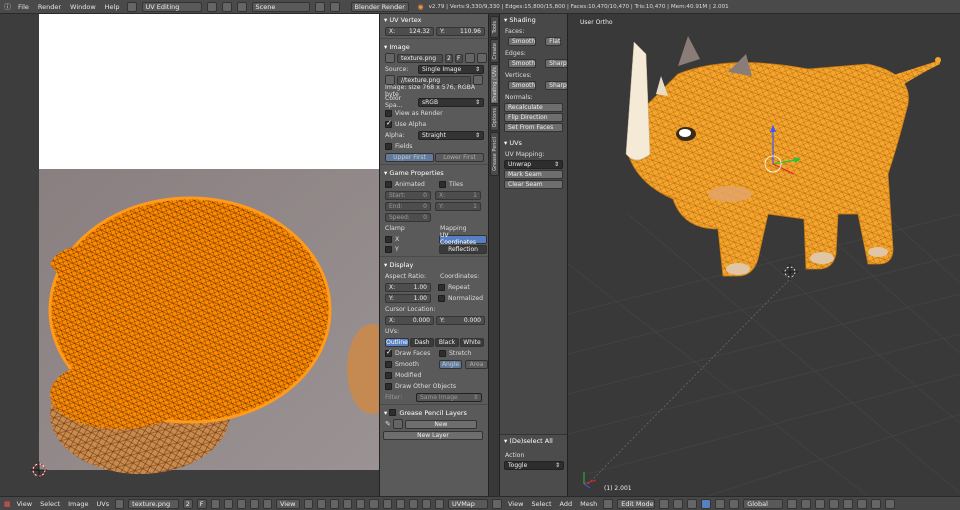 The height and width of the screenshot is (510, 960). I want to click on tab-tools: Tools, so click(494, 27).